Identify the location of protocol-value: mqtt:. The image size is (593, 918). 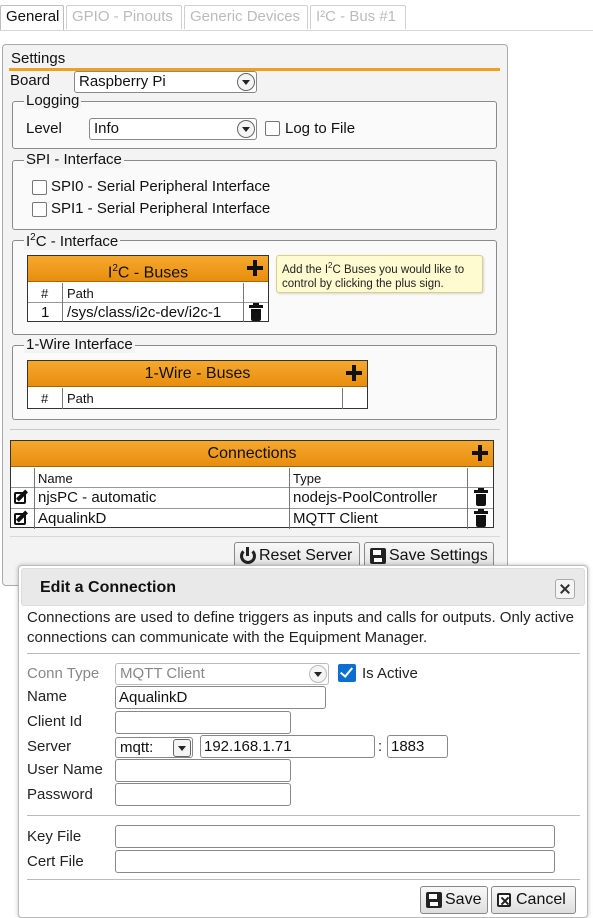
(137, 747).